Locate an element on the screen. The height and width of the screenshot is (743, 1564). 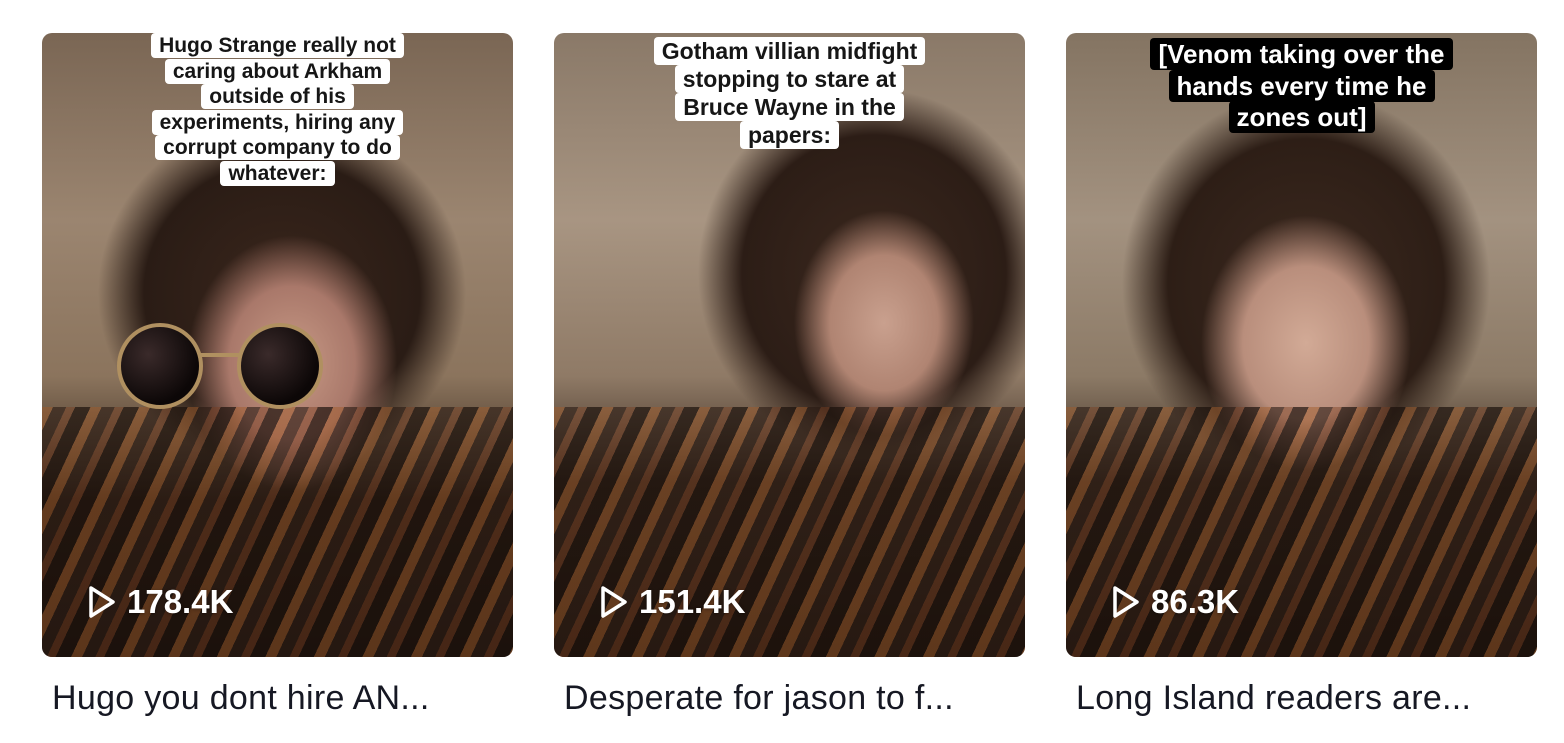
view-count: 178.4K is located at coordinates (160, 602).